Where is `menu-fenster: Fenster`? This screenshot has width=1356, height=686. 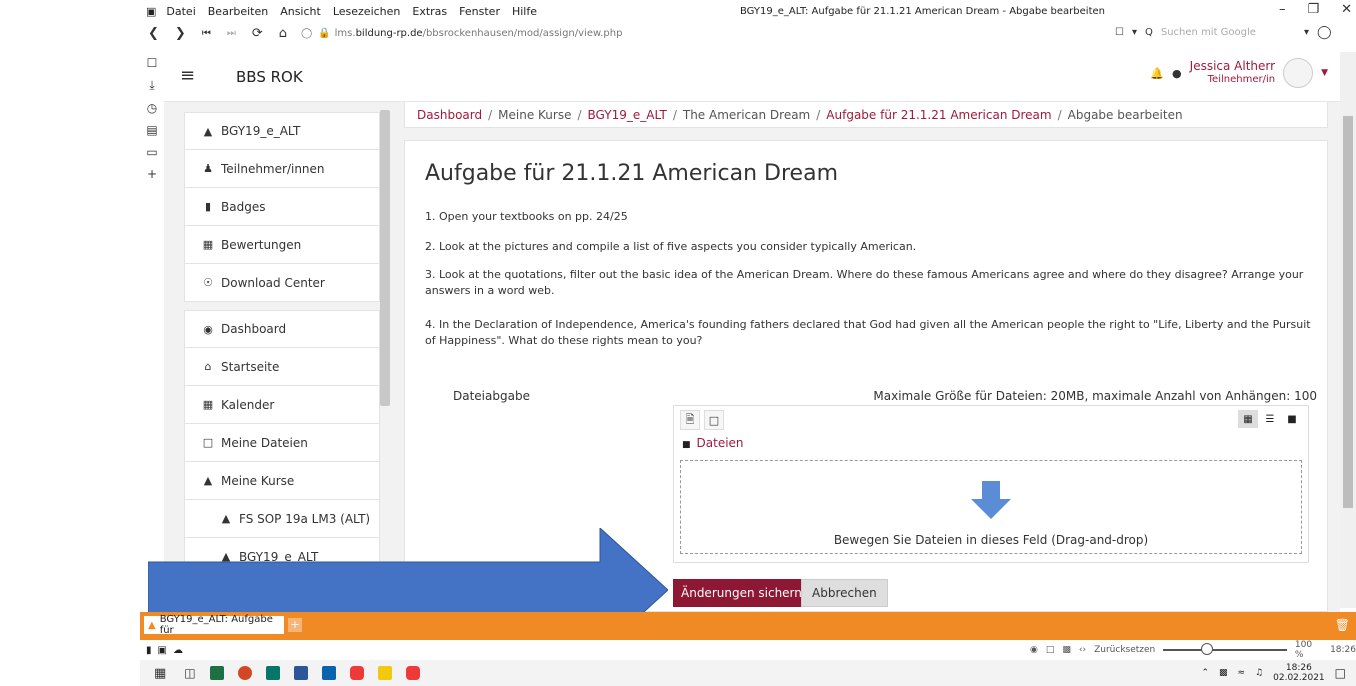
menu-fenster: Fenster is located at coordinates (479, 11).